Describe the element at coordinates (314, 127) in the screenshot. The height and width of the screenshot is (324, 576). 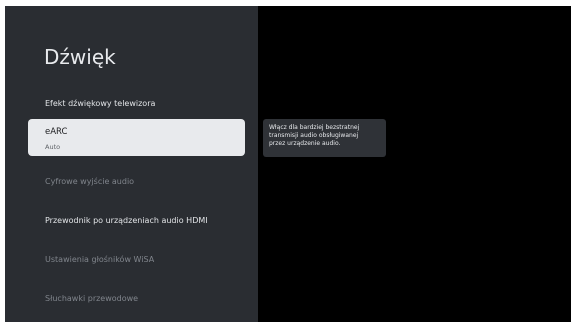
I see `description-line: Włącz dla bardziej bezstratnej` at that location.